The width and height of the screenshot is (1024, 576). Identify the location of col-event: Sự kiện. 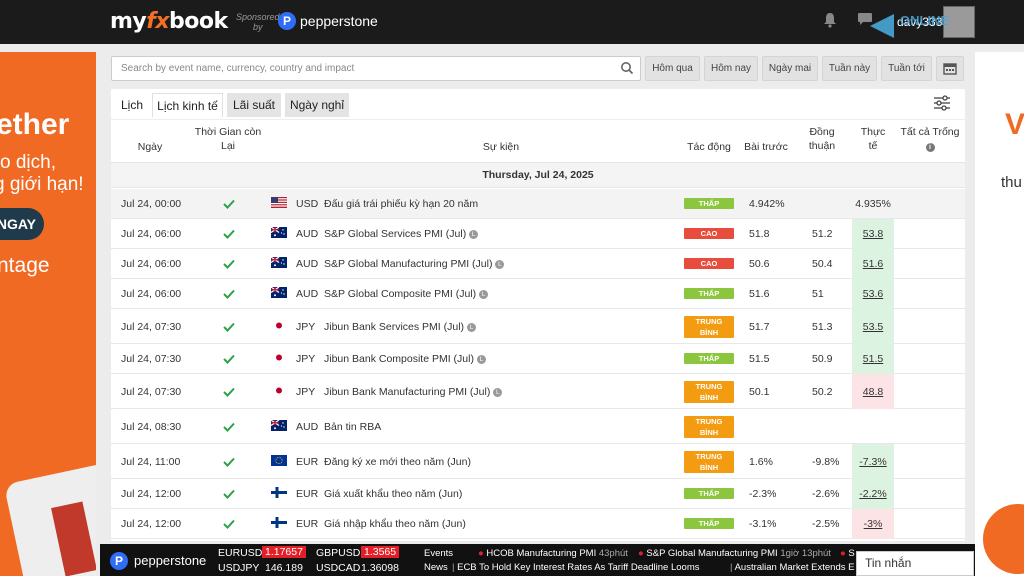
(501, 147).